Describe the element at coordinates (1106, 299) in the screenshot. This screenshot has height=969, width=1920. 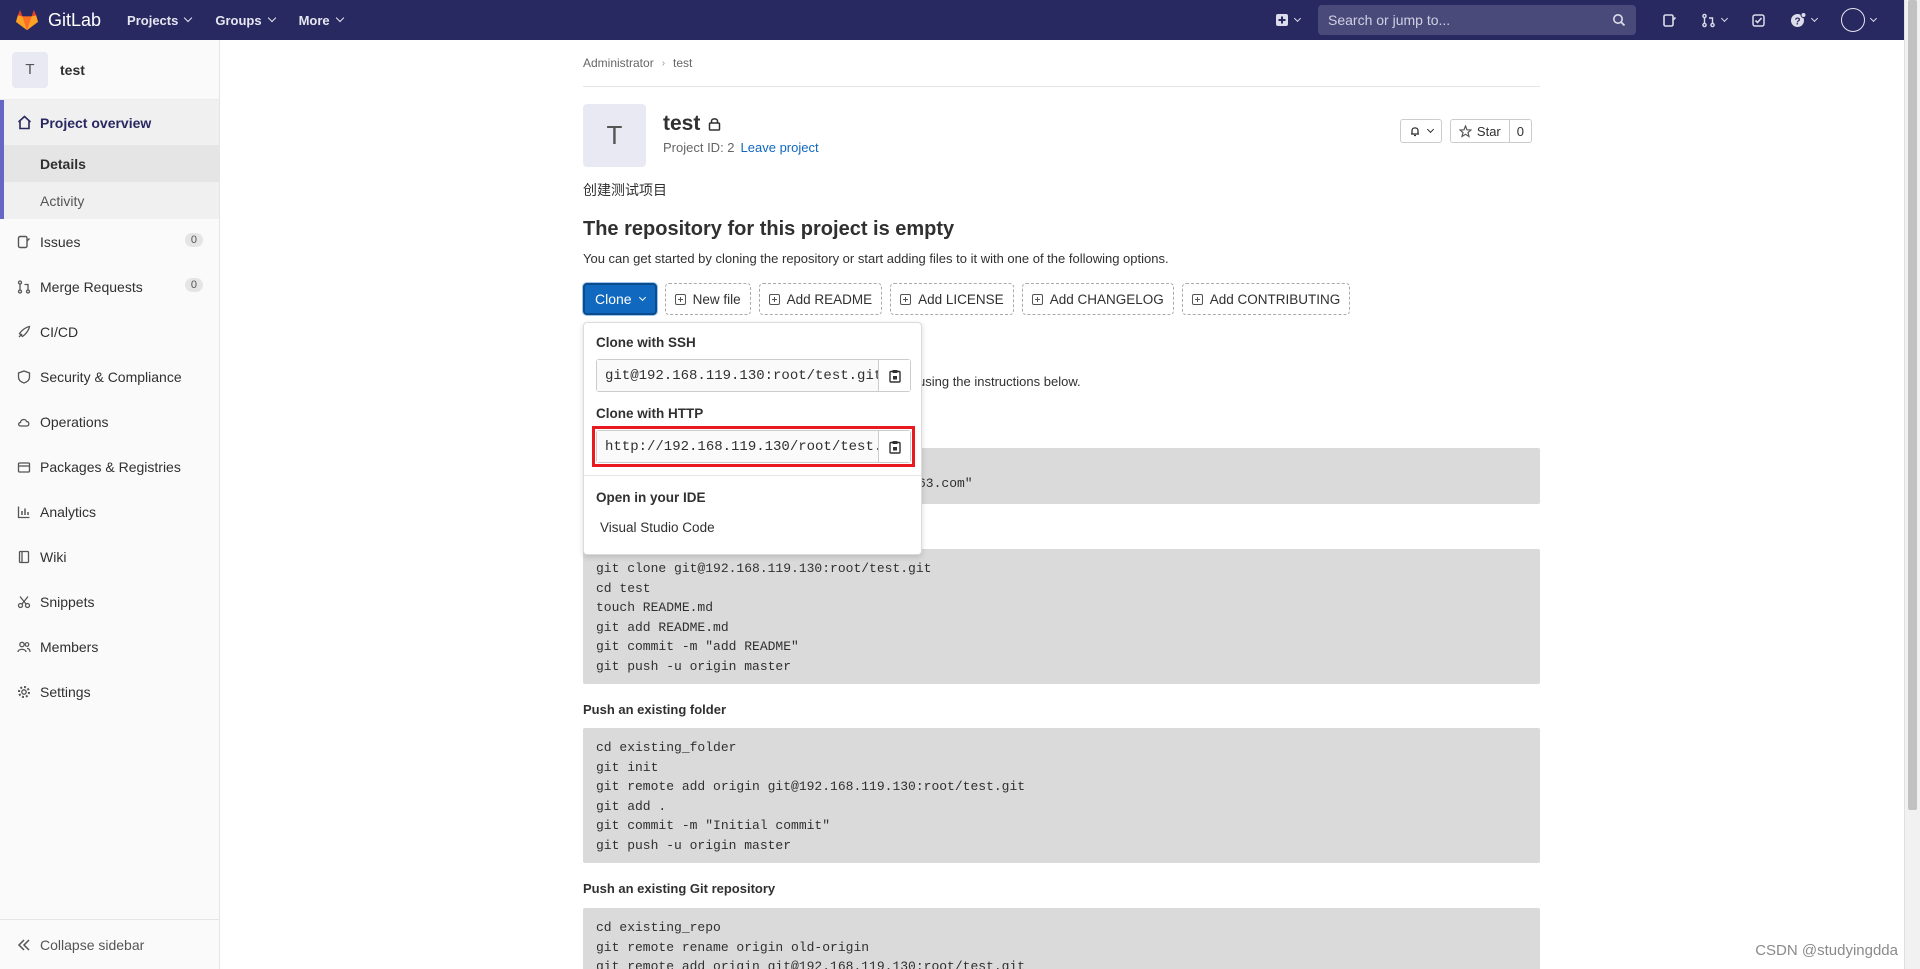
I see `add-changelog-label: Add CHANGELOG` at that location.